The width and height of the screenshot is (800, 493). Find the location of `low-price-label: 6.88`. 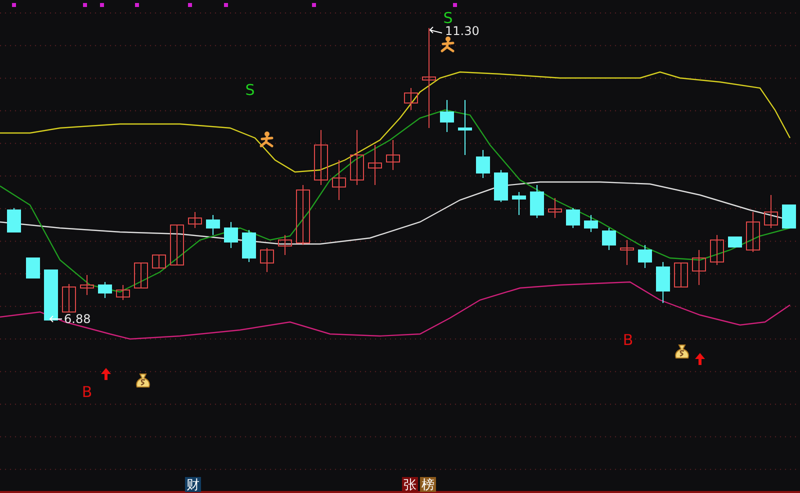

low-price-label: 6.88 is located at coordinates (77, 319).